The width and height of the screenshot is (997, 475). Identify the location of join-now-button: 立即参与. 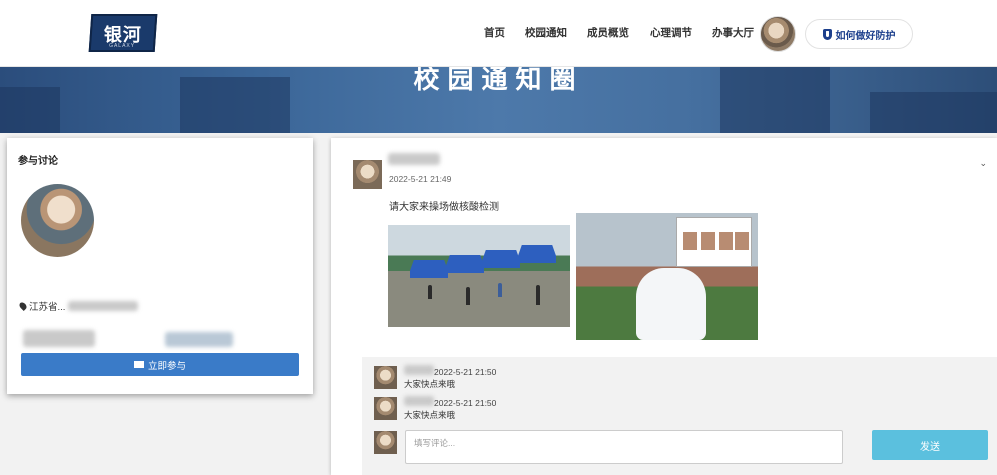
(160, 364).